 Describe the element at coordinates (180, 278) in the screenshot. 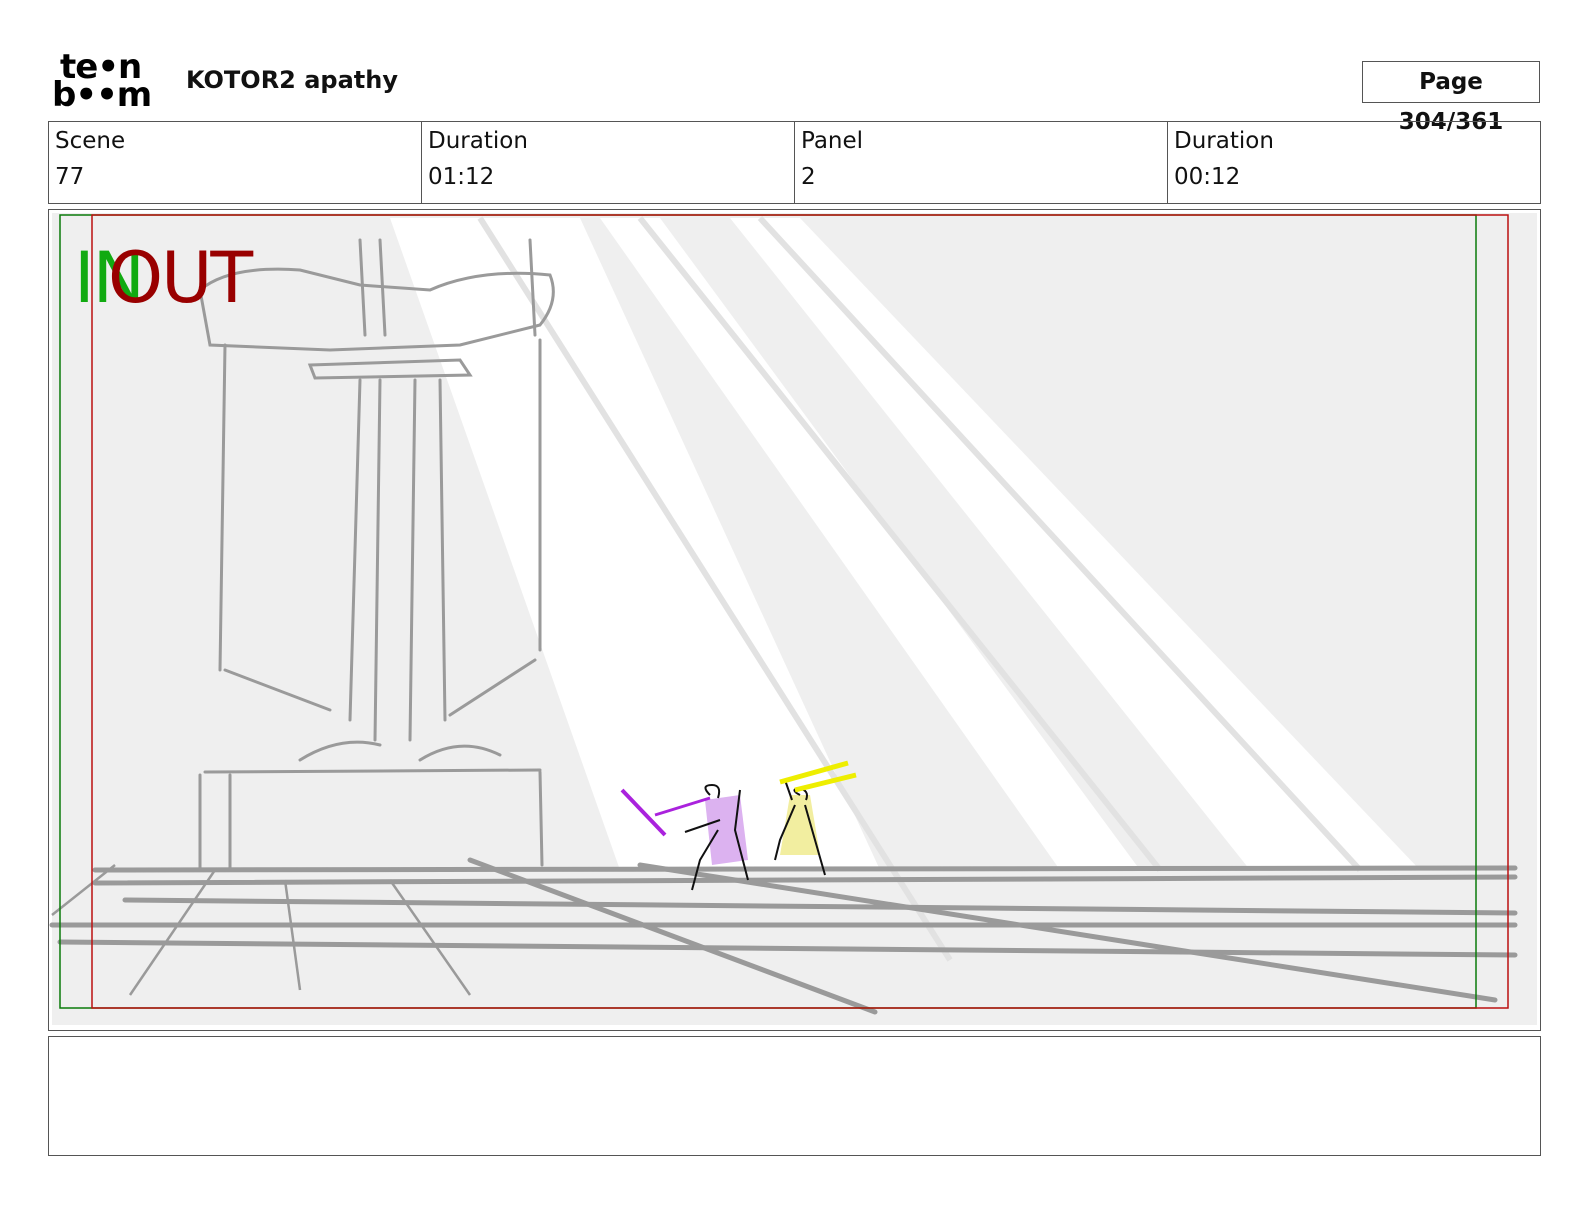

I see `out-marker: OUT` at that location.